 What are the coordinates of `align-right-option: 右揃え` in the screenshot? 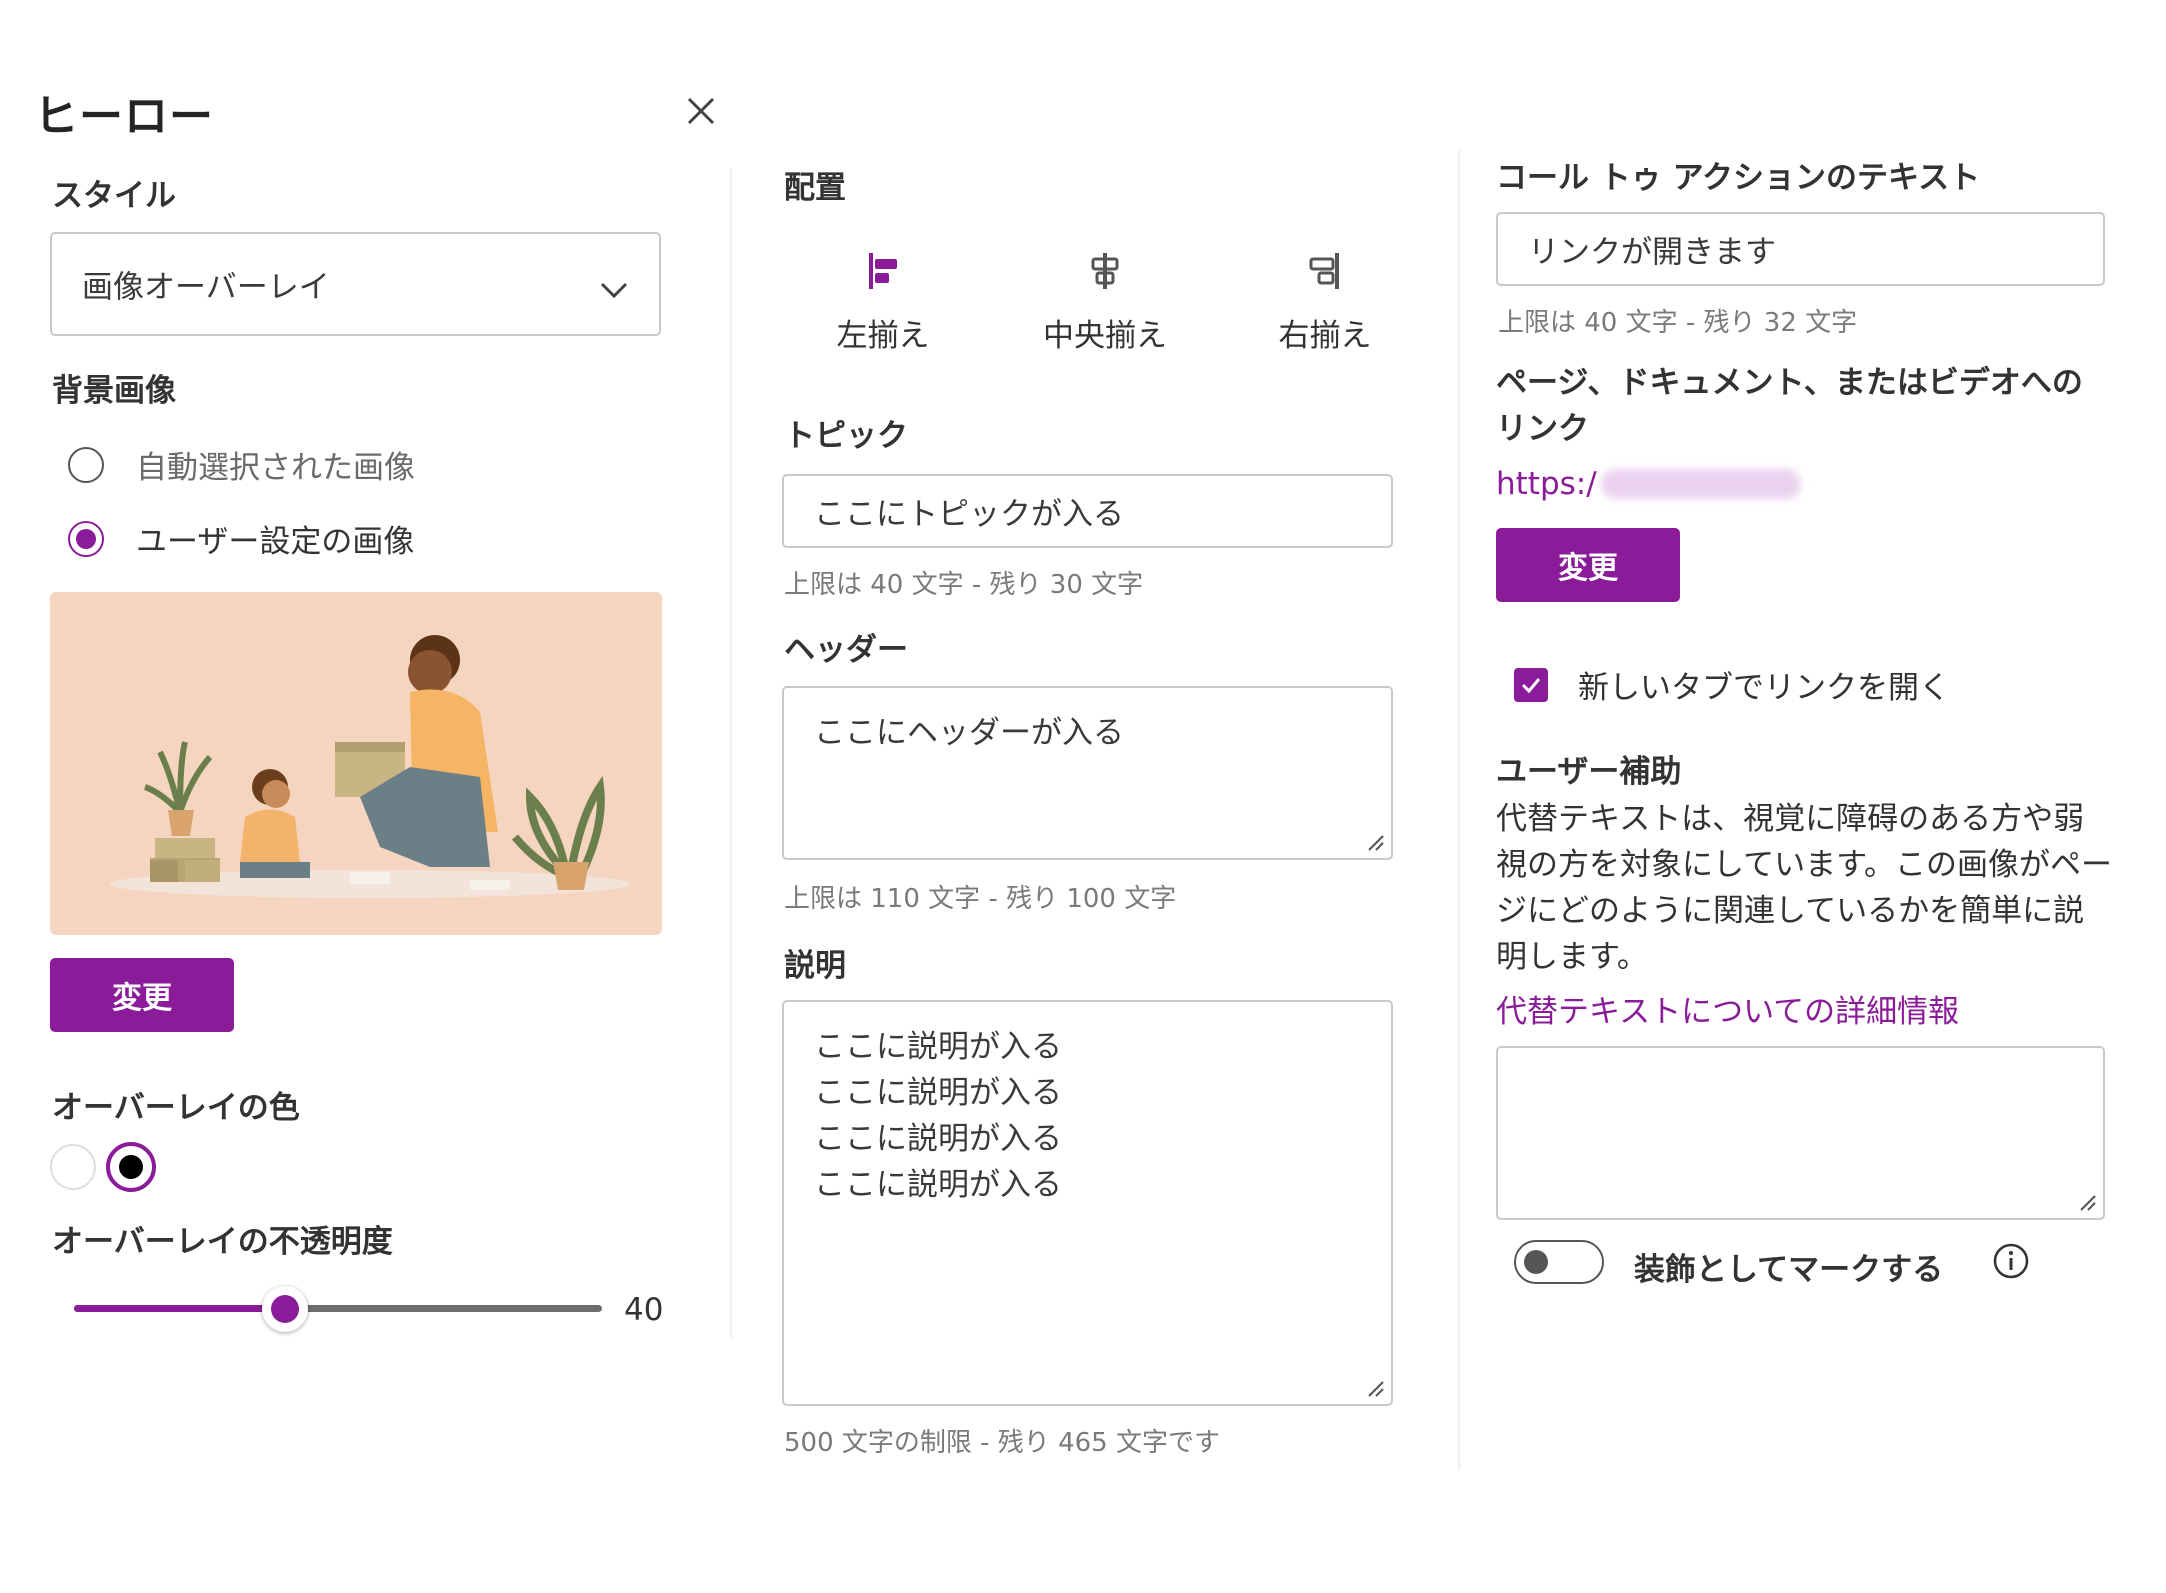 It's located at (1325, 300).